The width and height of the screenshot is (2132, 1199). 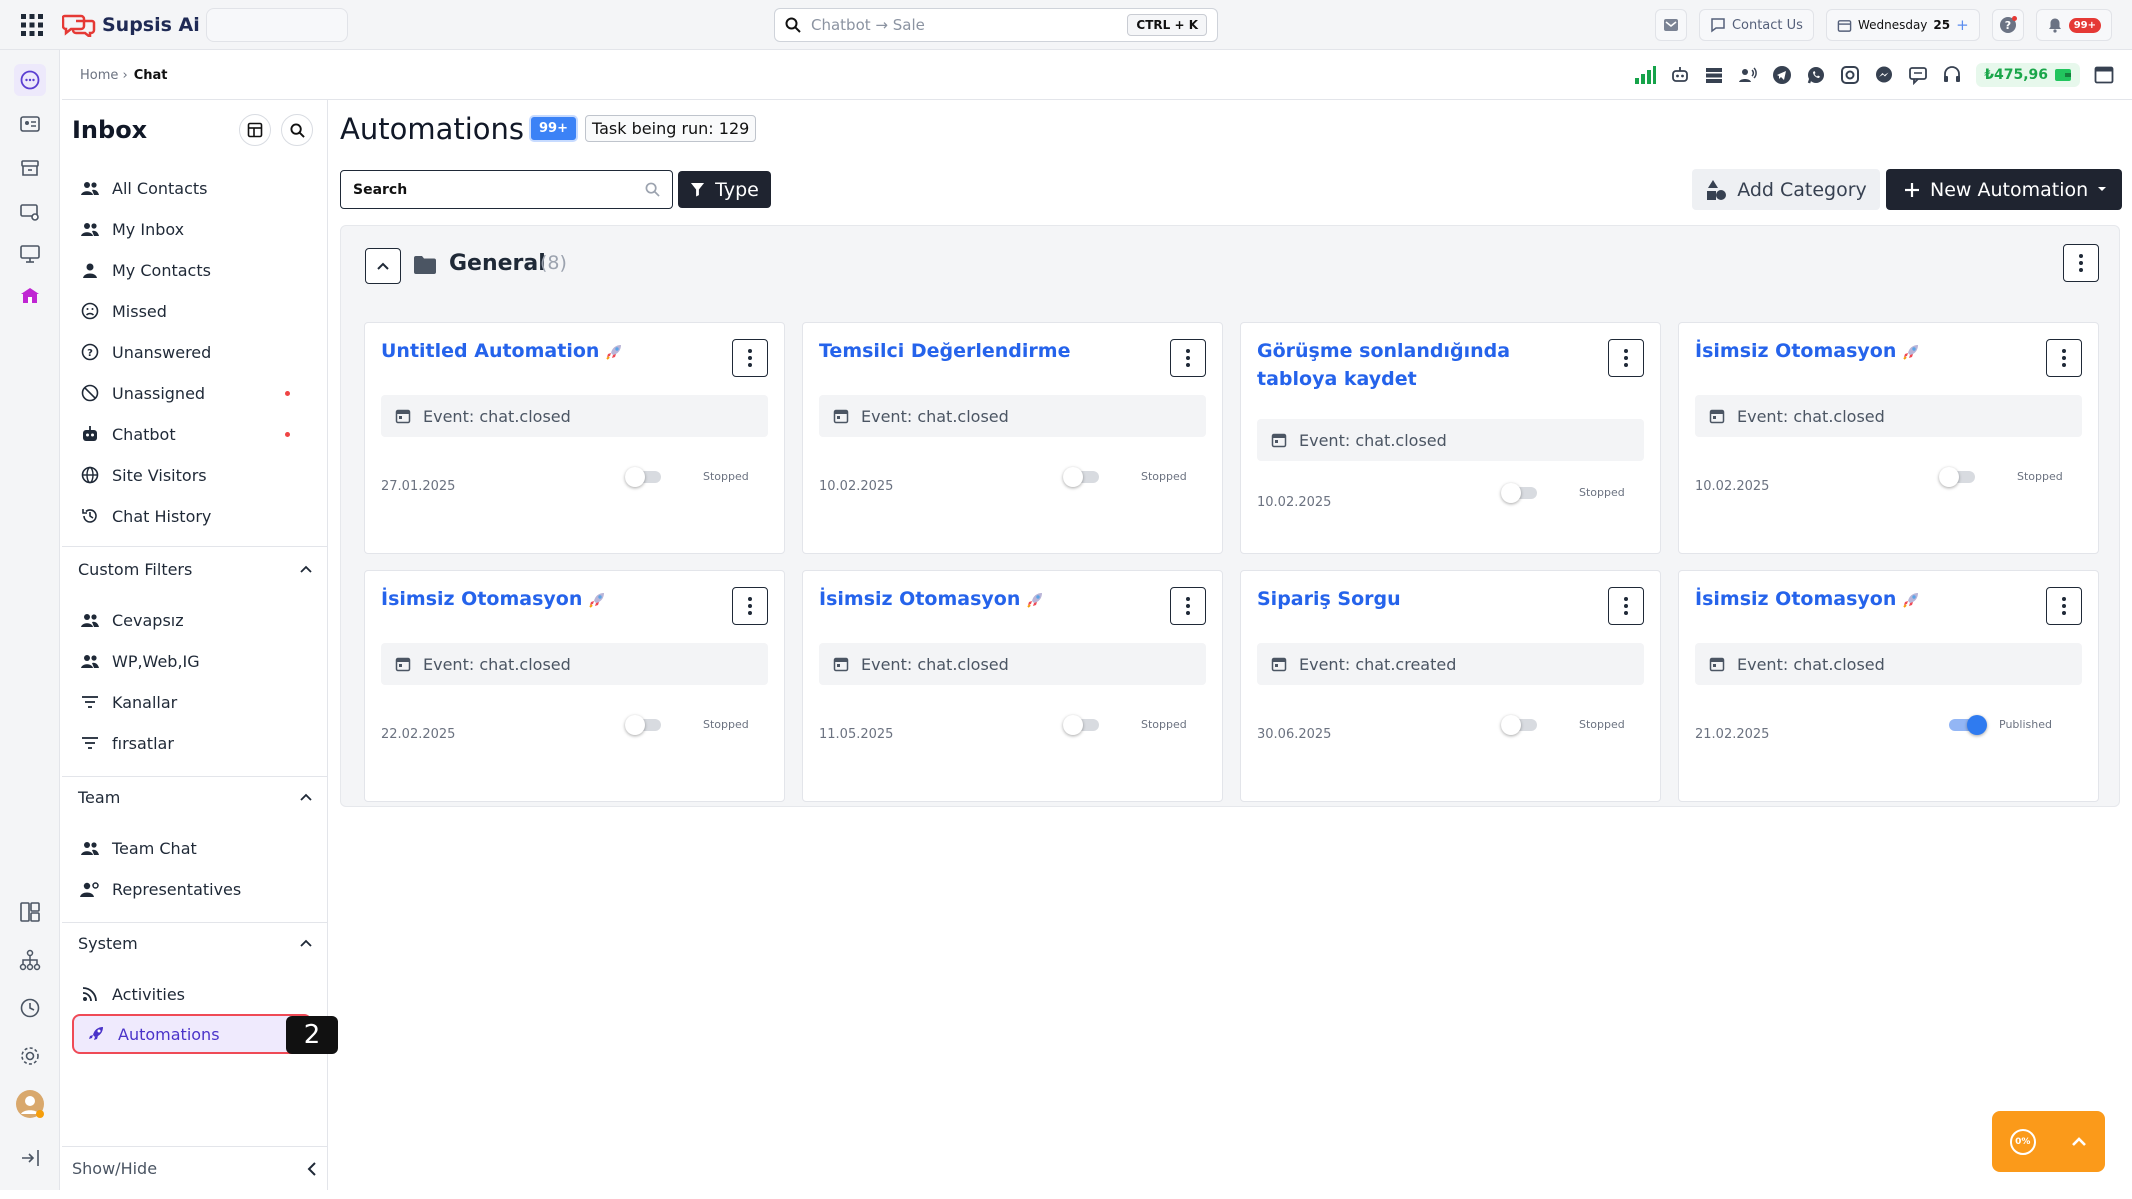 What do you see at coordinates (1962, 25) in the screenshot?
I see `add-date-plus-icon: +` at bounding box center [1962, 25].